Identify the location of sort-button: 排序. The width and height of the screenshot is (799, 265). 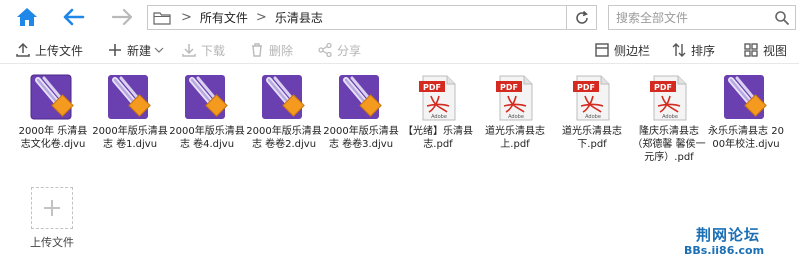
(692, 50).